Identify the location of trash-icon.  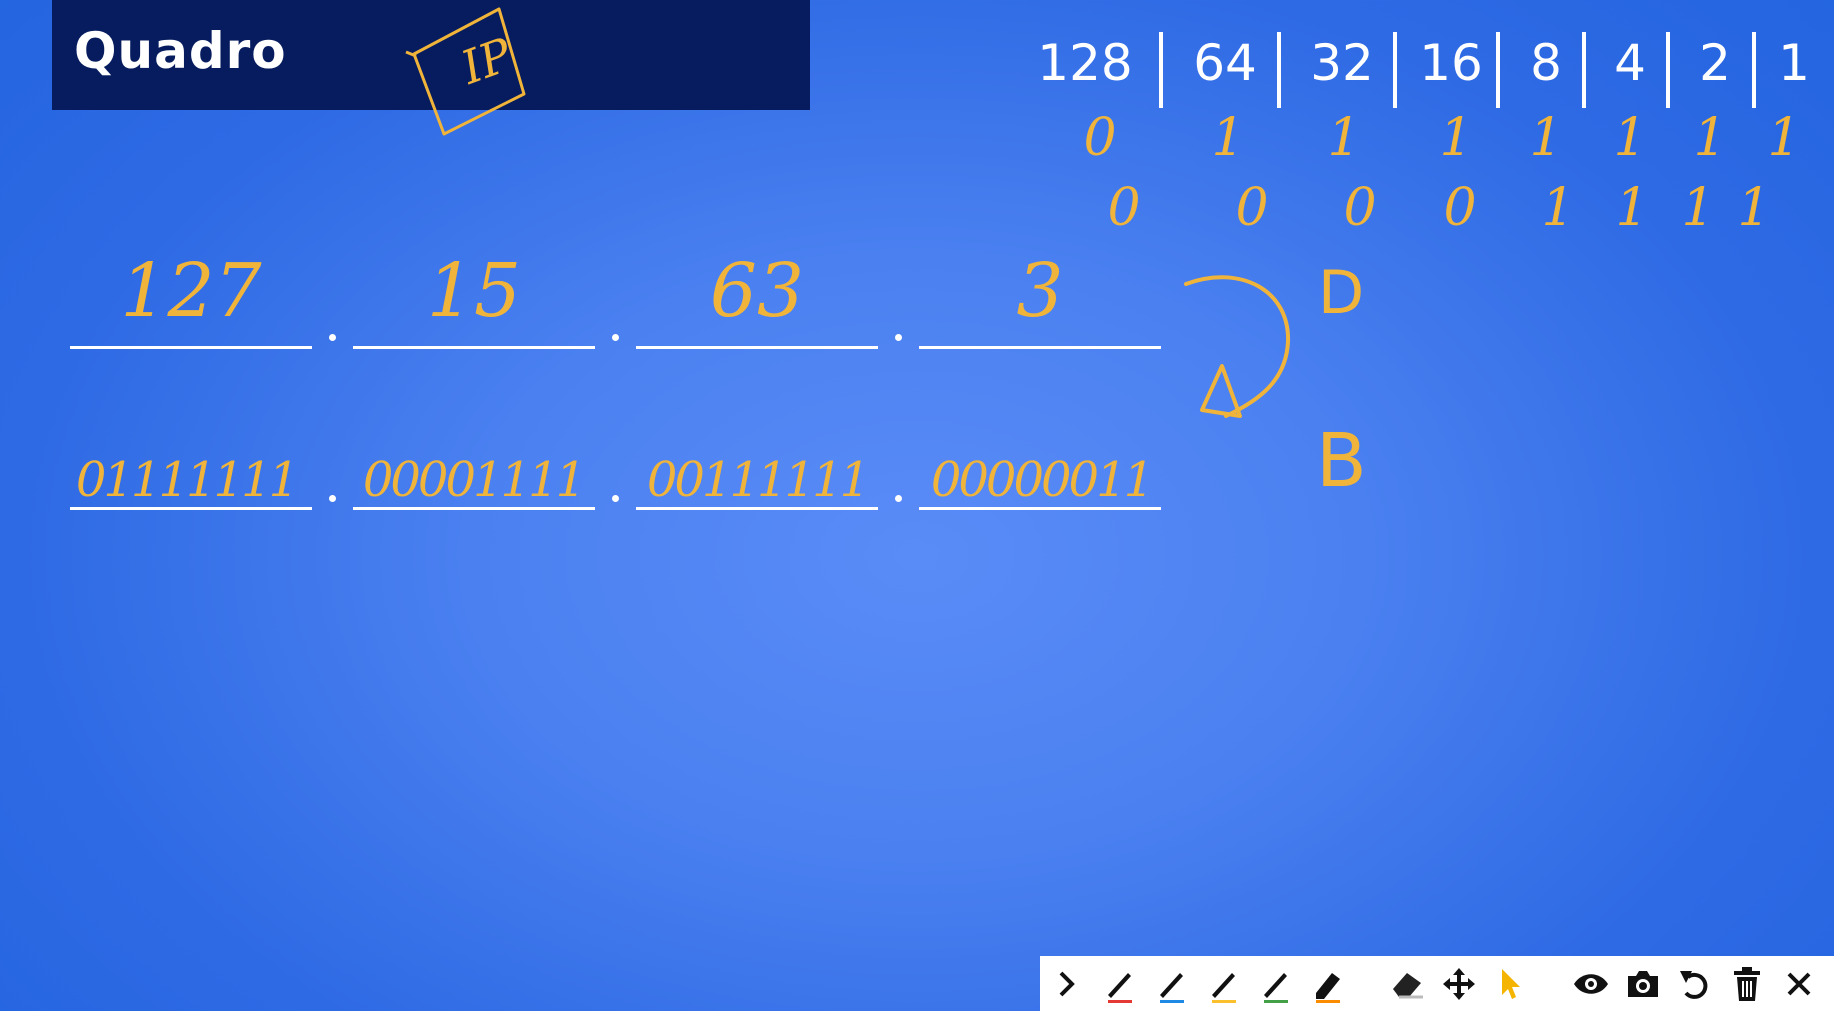
(1747, 984).